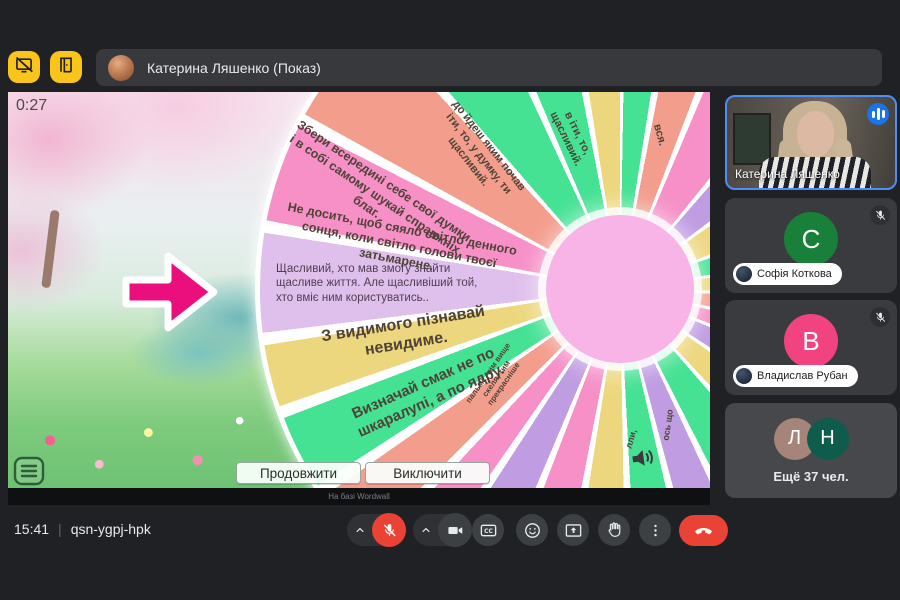 Image resolution: width=900 pixels, height=600 pixels. Describe the element at coordinates (234, 67) in the screenshot. I see `presenter-name: Катерина Ляшенко (Показ)` at that location.